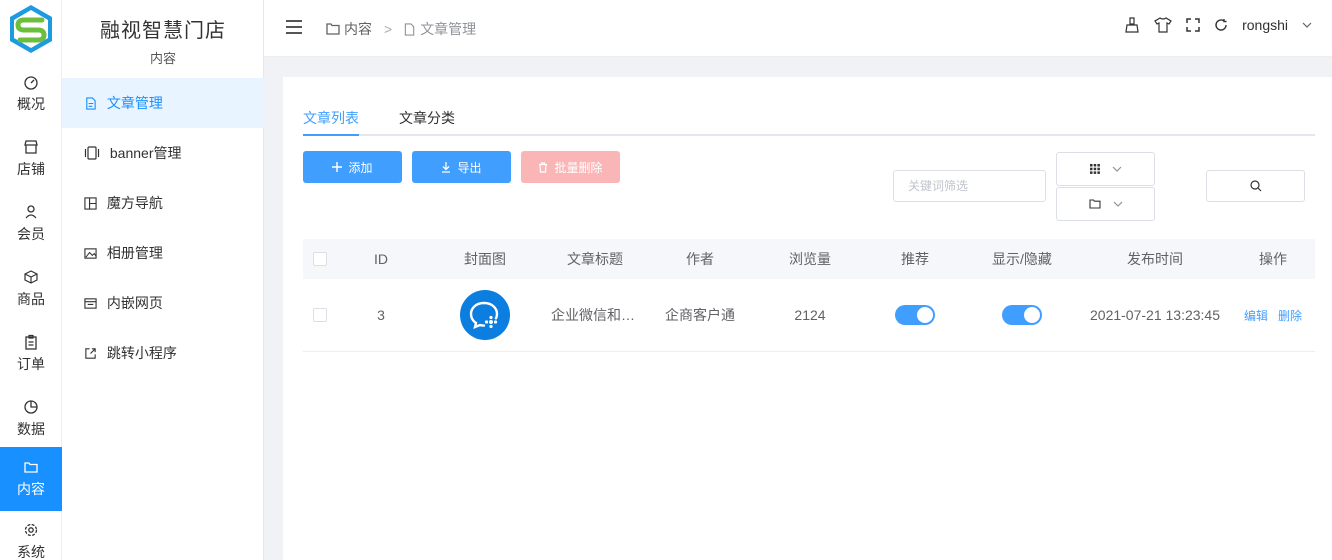 The width and height of the screenshot is (1332, 560). What do you see at coordinates (809, 120) in the screenshot?
I see `tabs: 文章列表 文章分类` at bounding box center [809, 120].